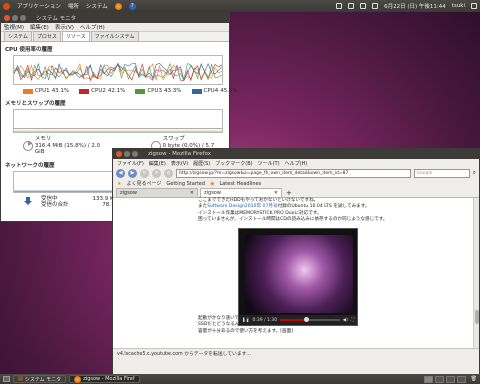 This screenshot has height=384, width=480. I want to click on network-icon, so click(351, 6).